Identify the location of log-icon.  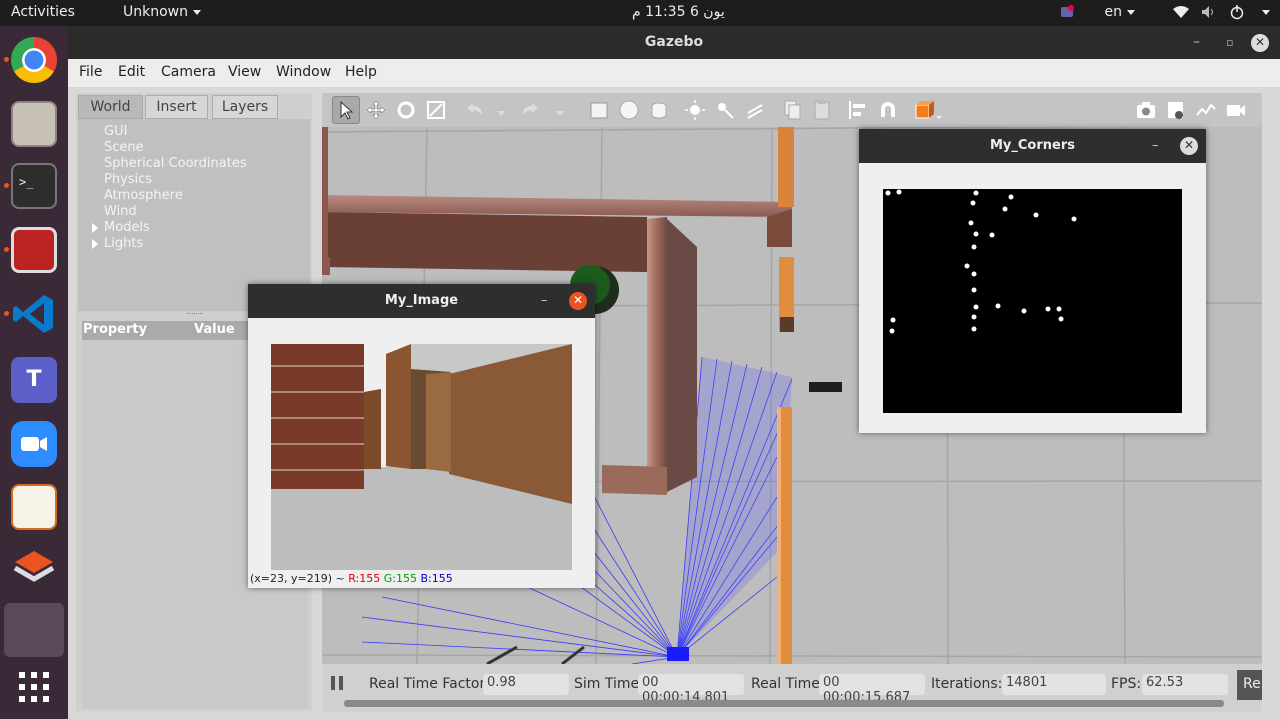
(1175, 110).